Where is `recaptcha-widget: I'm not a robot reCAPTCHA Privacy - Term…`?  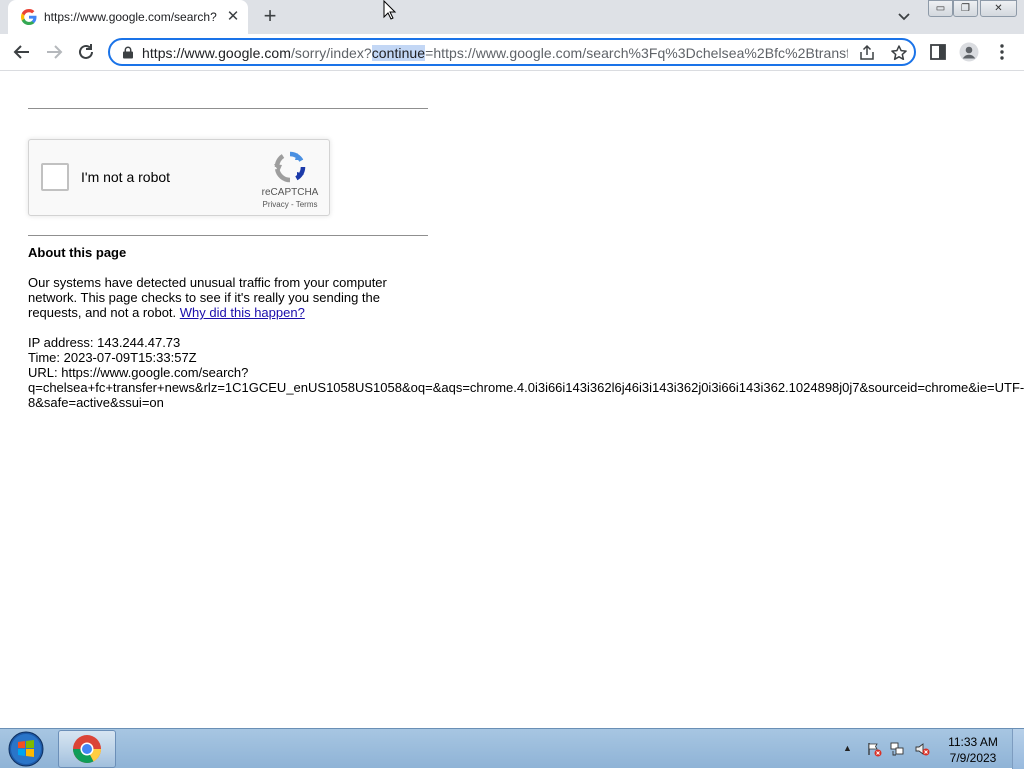
recaptcha-widget: I'm not a robot reCAPTCHA Privacy - Term… is located at coordinates (179, 177).